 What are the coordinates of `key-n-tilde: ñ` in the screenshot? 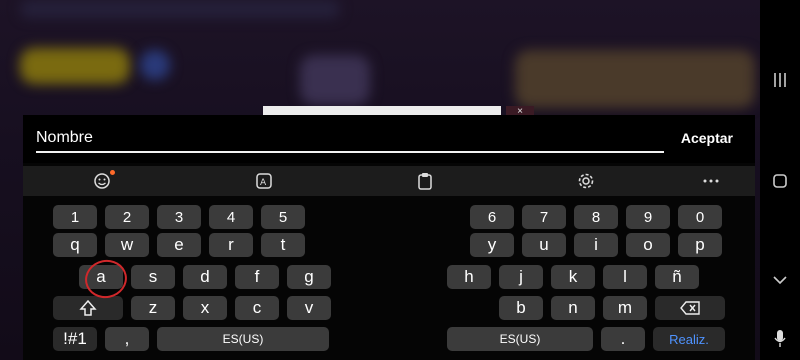 It's located at (677, 277).